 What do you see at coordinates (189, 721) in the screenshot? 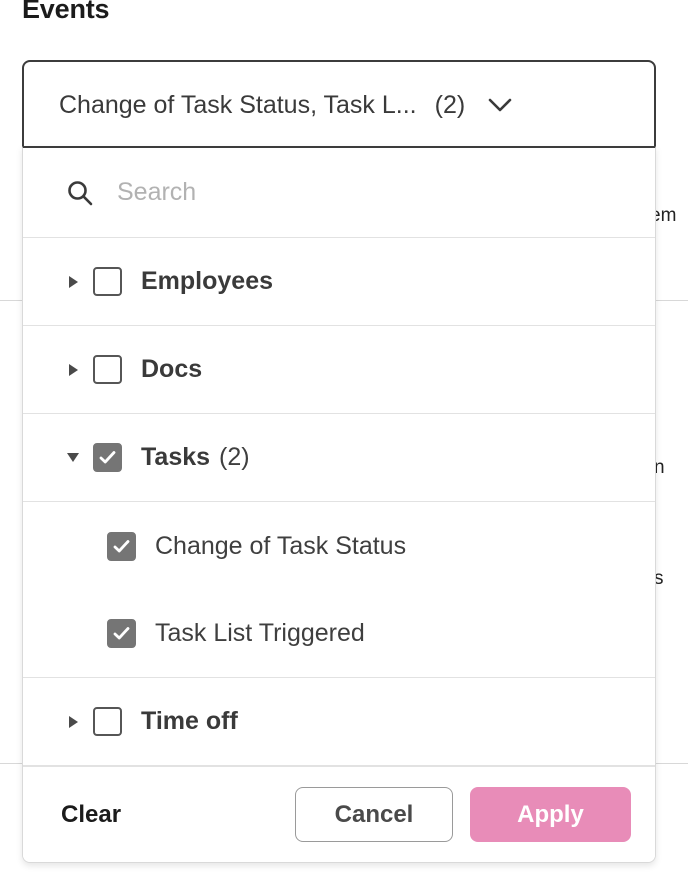
I see `option-label-time-off: Time off` at bounding box center [189, 721].